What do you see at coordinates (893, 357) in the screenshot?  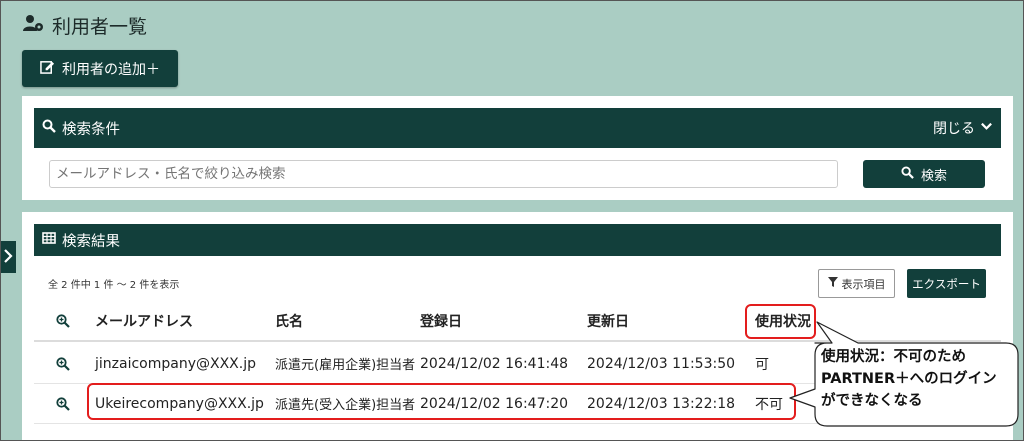 I see `callout-line: 使用状況：不可のため` at bounding box center [893, 357].